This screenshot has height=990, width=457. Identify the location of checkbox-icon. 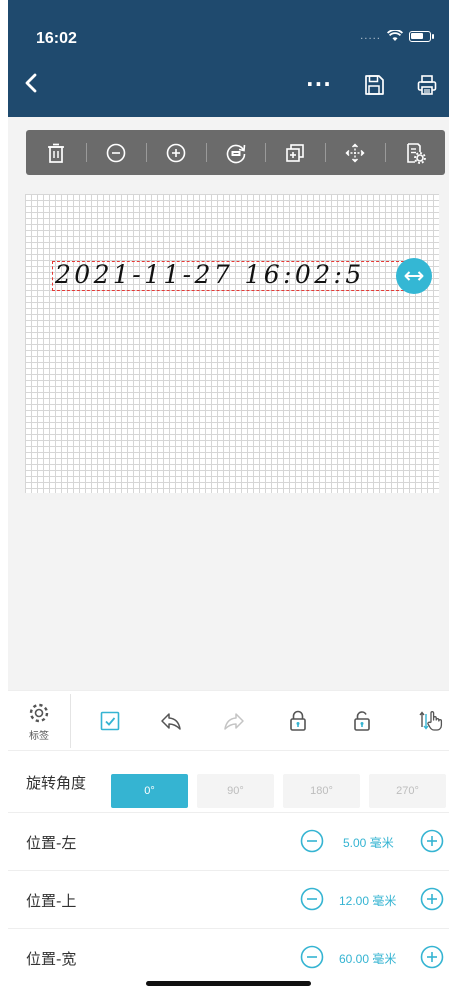
(110, 721).